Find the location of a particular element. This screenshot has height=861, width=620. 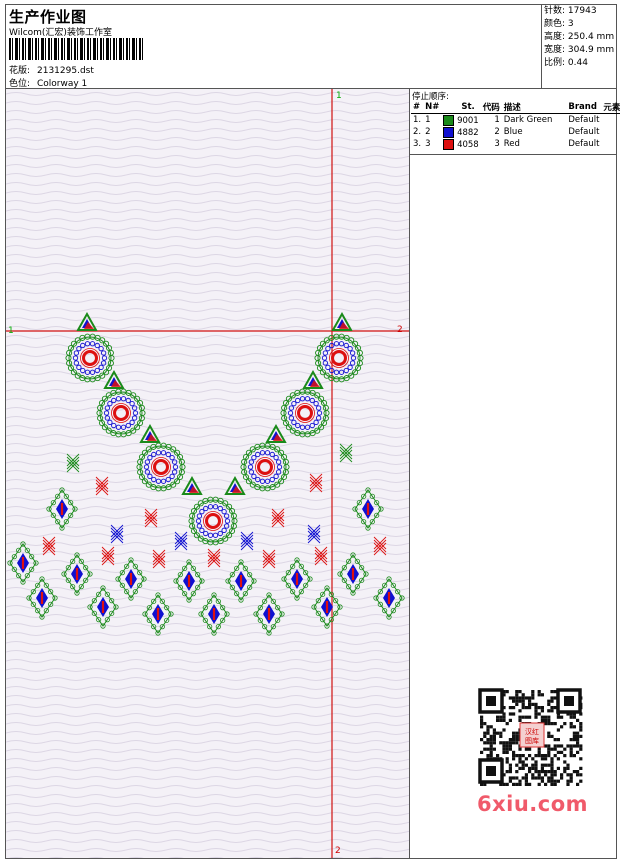

studio-name: Wilcom(汇宏)装饰工作室 is located at coordinates (60, 33).